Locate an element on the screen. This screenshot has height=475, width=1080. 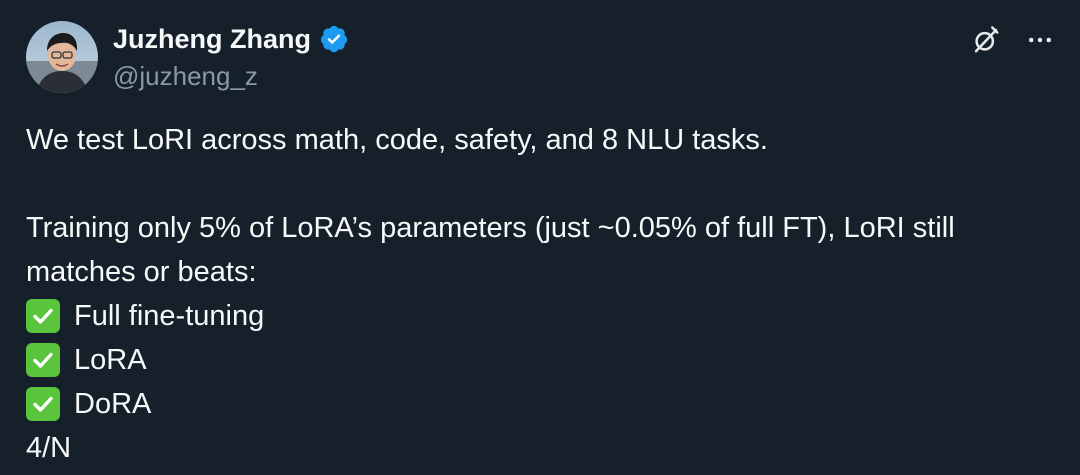
check-item-full-fine-tuning: Full fine-tuning is located at coordinates (541, 316).